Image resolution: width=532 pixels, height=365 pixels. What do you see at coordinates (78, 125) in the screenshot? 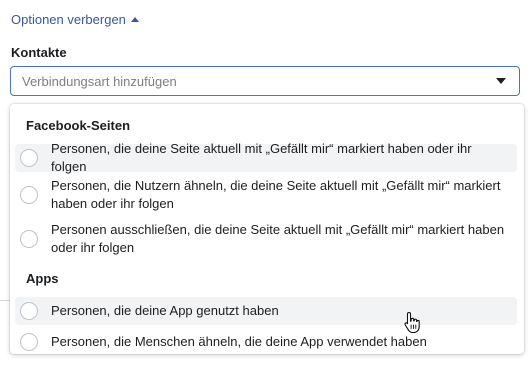
I see `group-heading-facebook-pages: Facebook-Seiten` at bounding box center [78, 125].